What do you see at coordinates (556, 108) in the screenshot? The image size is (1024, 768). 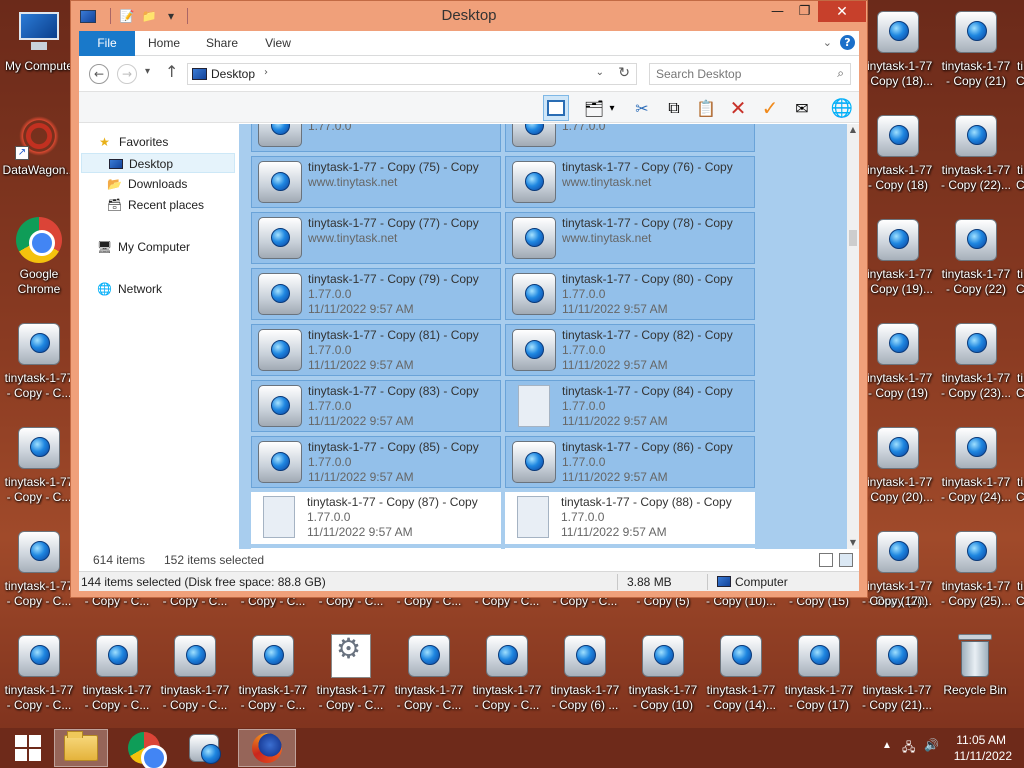 I see `preview-pane-icon` at bounding box center [556, 108].